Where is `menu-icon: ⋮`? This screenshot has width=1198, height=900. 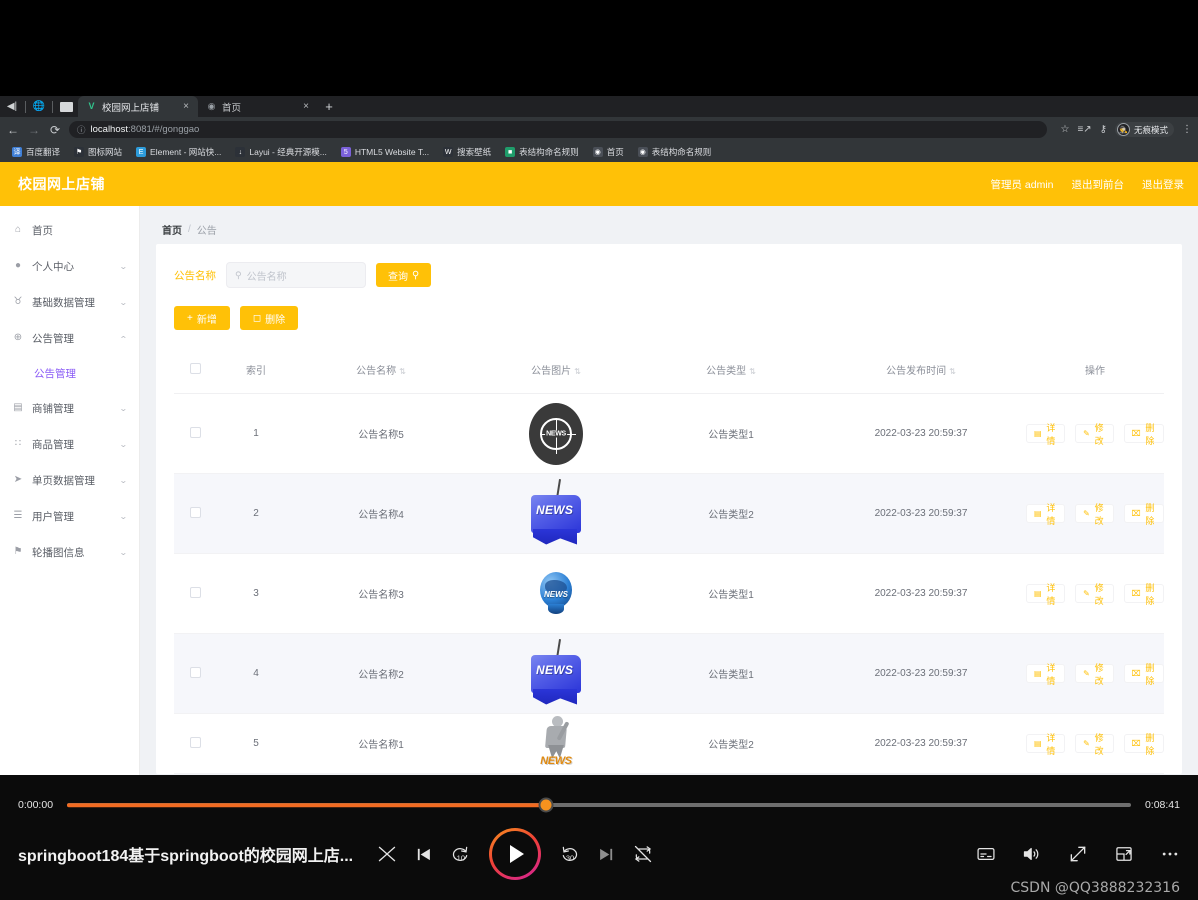
menu-icon: ⋮ is located at coordinates (1187, 129).